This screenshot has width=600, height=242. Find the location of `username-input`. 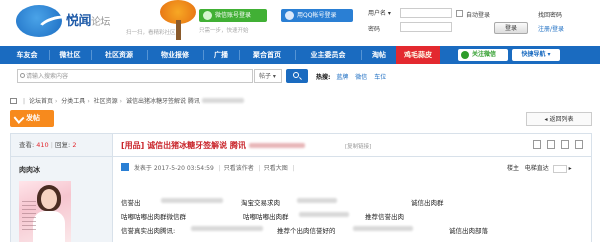

username-input is located at coordinates (426, 13).